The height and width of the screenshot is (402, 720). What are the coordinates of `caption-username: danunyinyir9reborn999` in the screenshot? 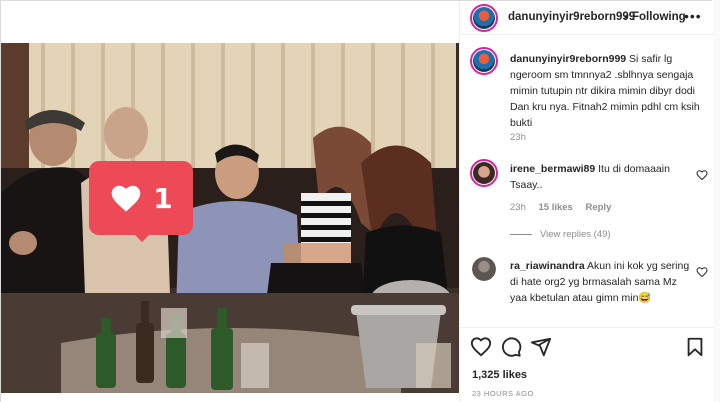 It's located at (568, 59).